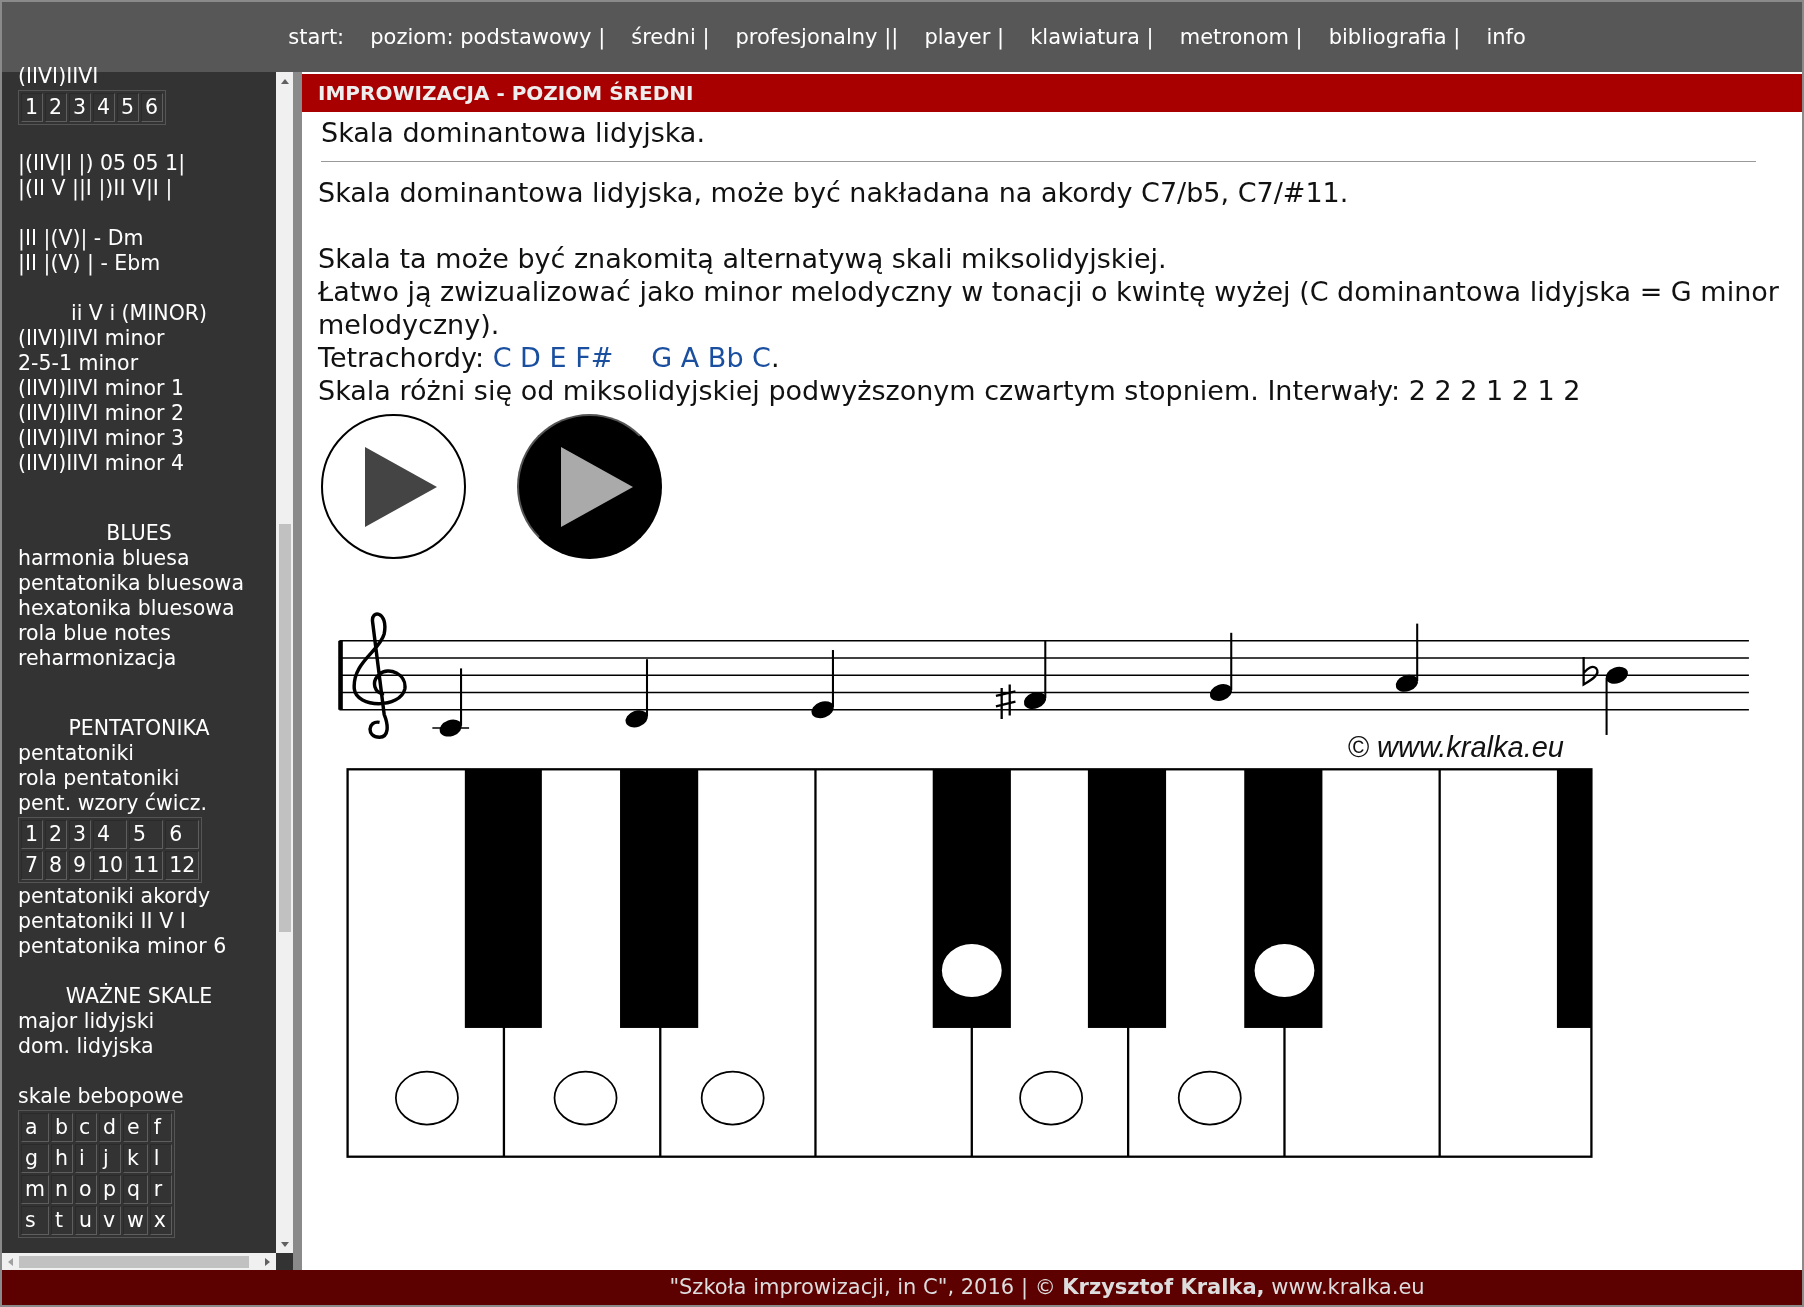 The width and height of the screenshot is (1804, 1307). Describe the element at coordinates (950, 390) in the screenshot. I see `paragraph-text: Skala różni się od miksolidyjskiej podwyższonym czwartym stopniem. Interwały: 2 2 2 1 2 1 2` at that location.